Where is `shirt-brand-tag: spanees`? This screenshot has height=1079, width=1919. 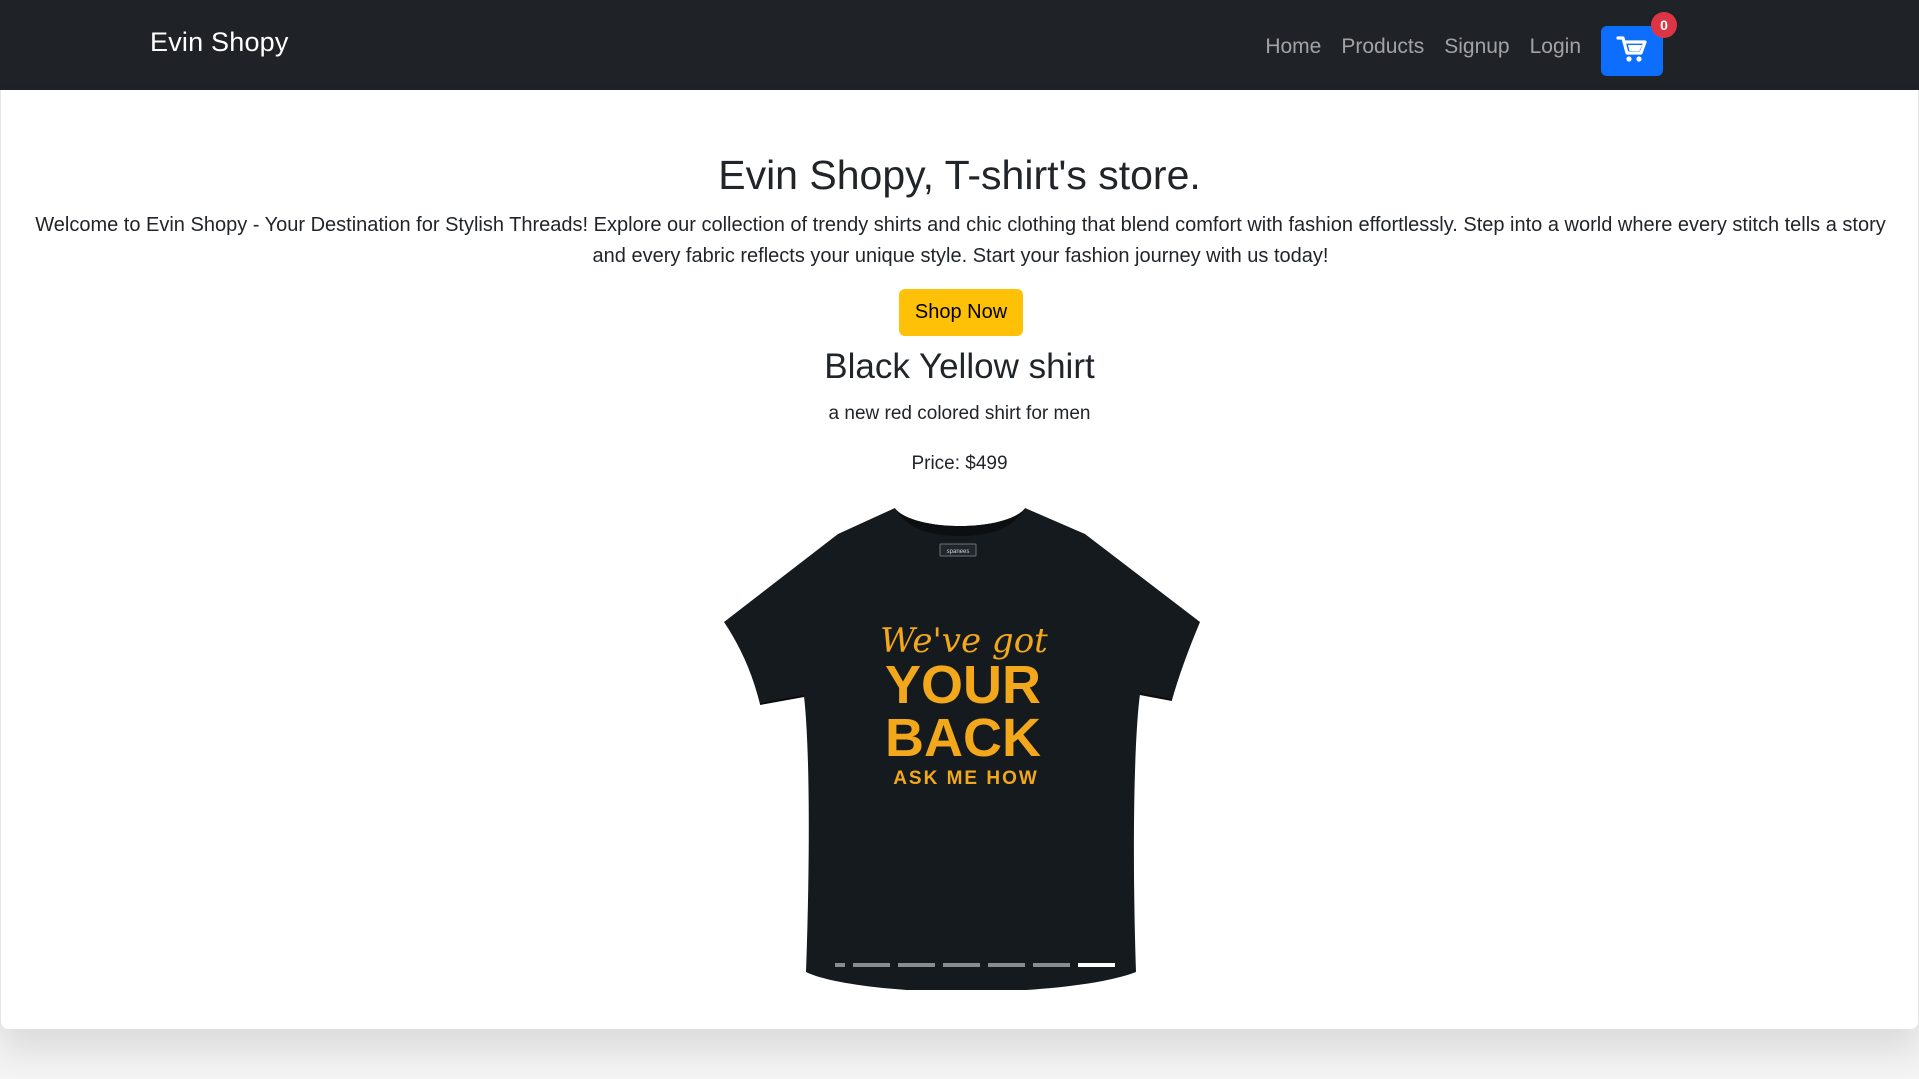
shirt-brand-tag: spanees is located at coordinates (958, 552).